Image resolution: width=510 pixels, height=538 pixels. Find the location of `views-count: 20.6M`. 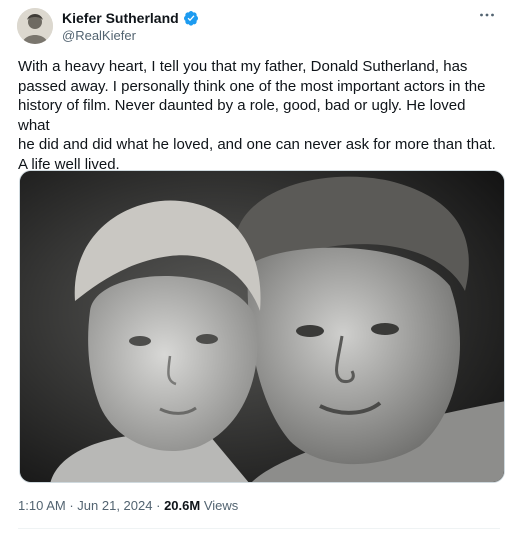

views-count: 20.6M is located at coordinates (182, 505).